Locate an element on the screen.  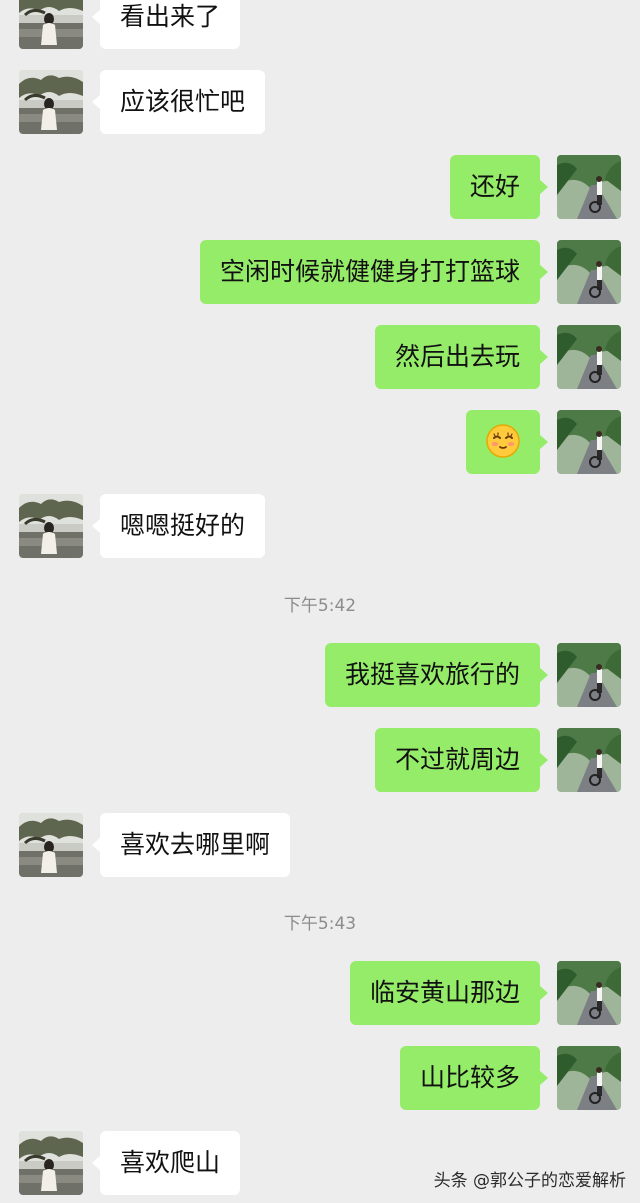
message-bubble: 山比较多 is located at coordinates (474, 1078).